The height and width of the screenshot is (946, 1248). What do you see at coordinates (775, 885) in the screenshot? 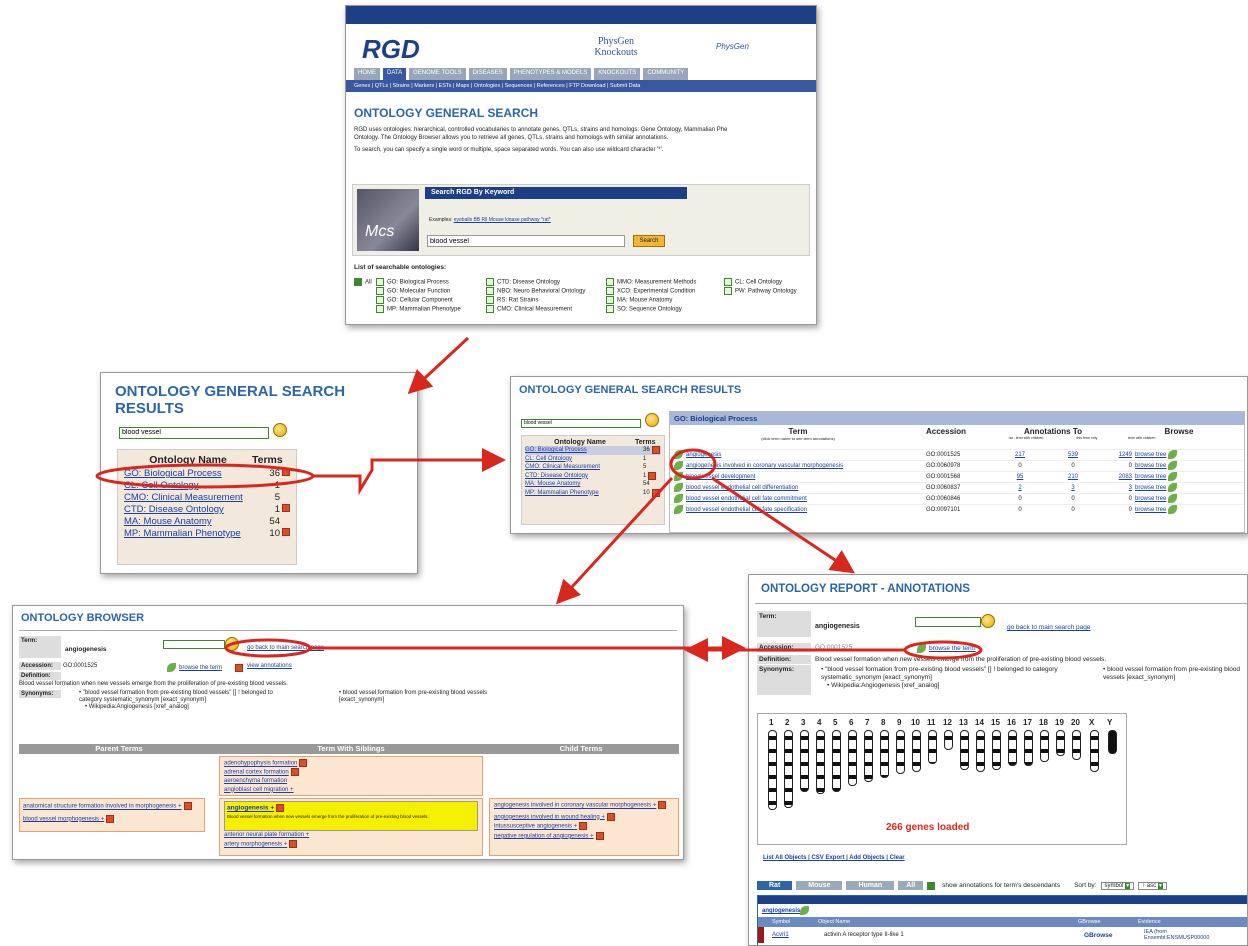
I see `species-tab-rat: Rat` at bounding box center [775, 885].